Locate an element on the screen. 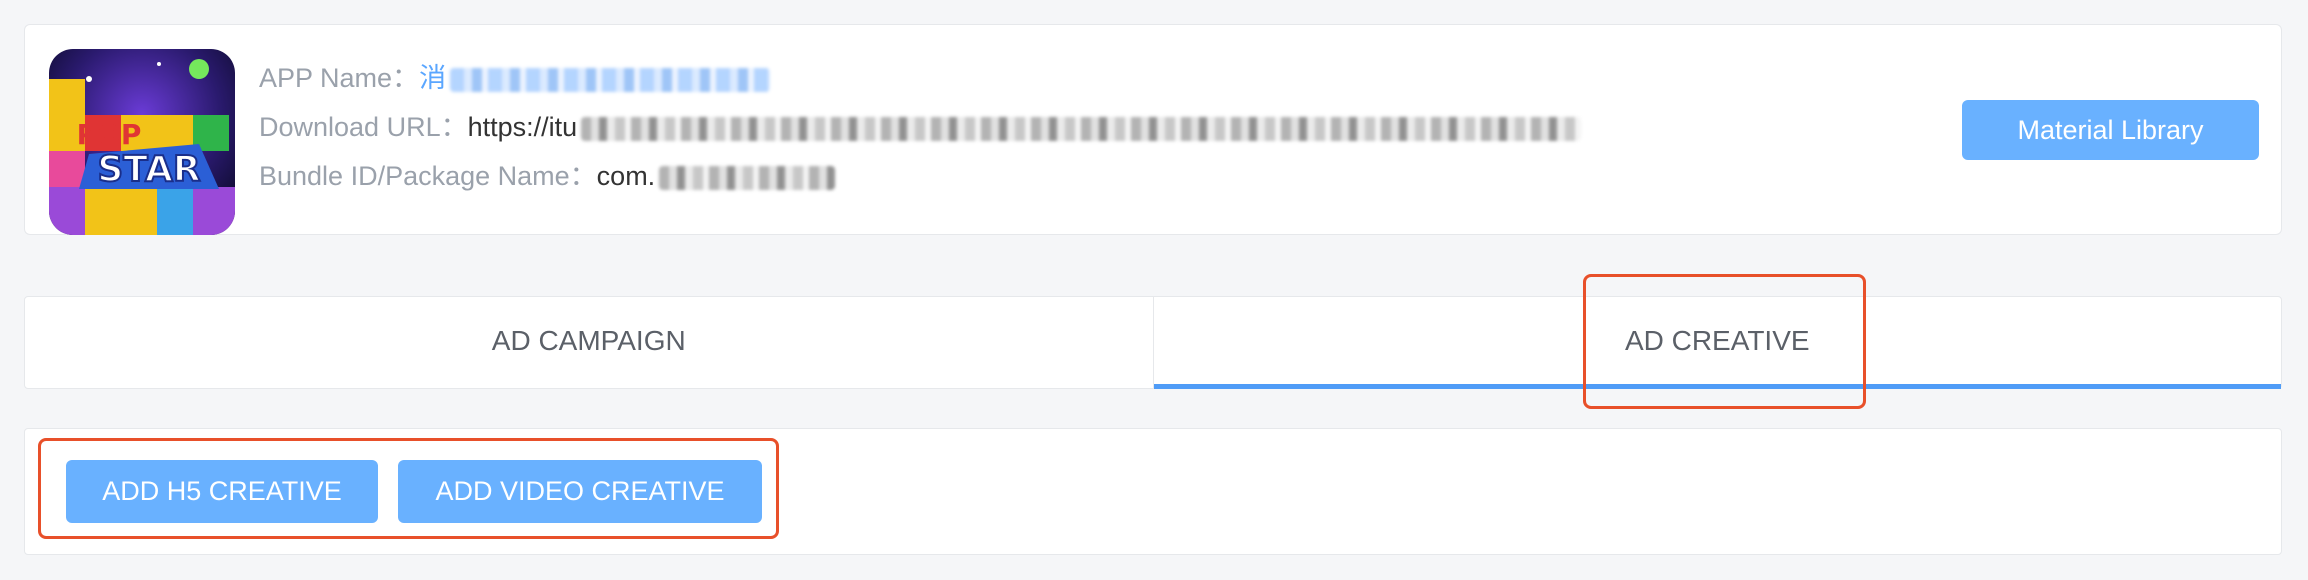 The height and width of the screenshot is (580, 2308). add-h5-creative-button: ADD H5 CREATIVE is located at coordinates (222, 491).